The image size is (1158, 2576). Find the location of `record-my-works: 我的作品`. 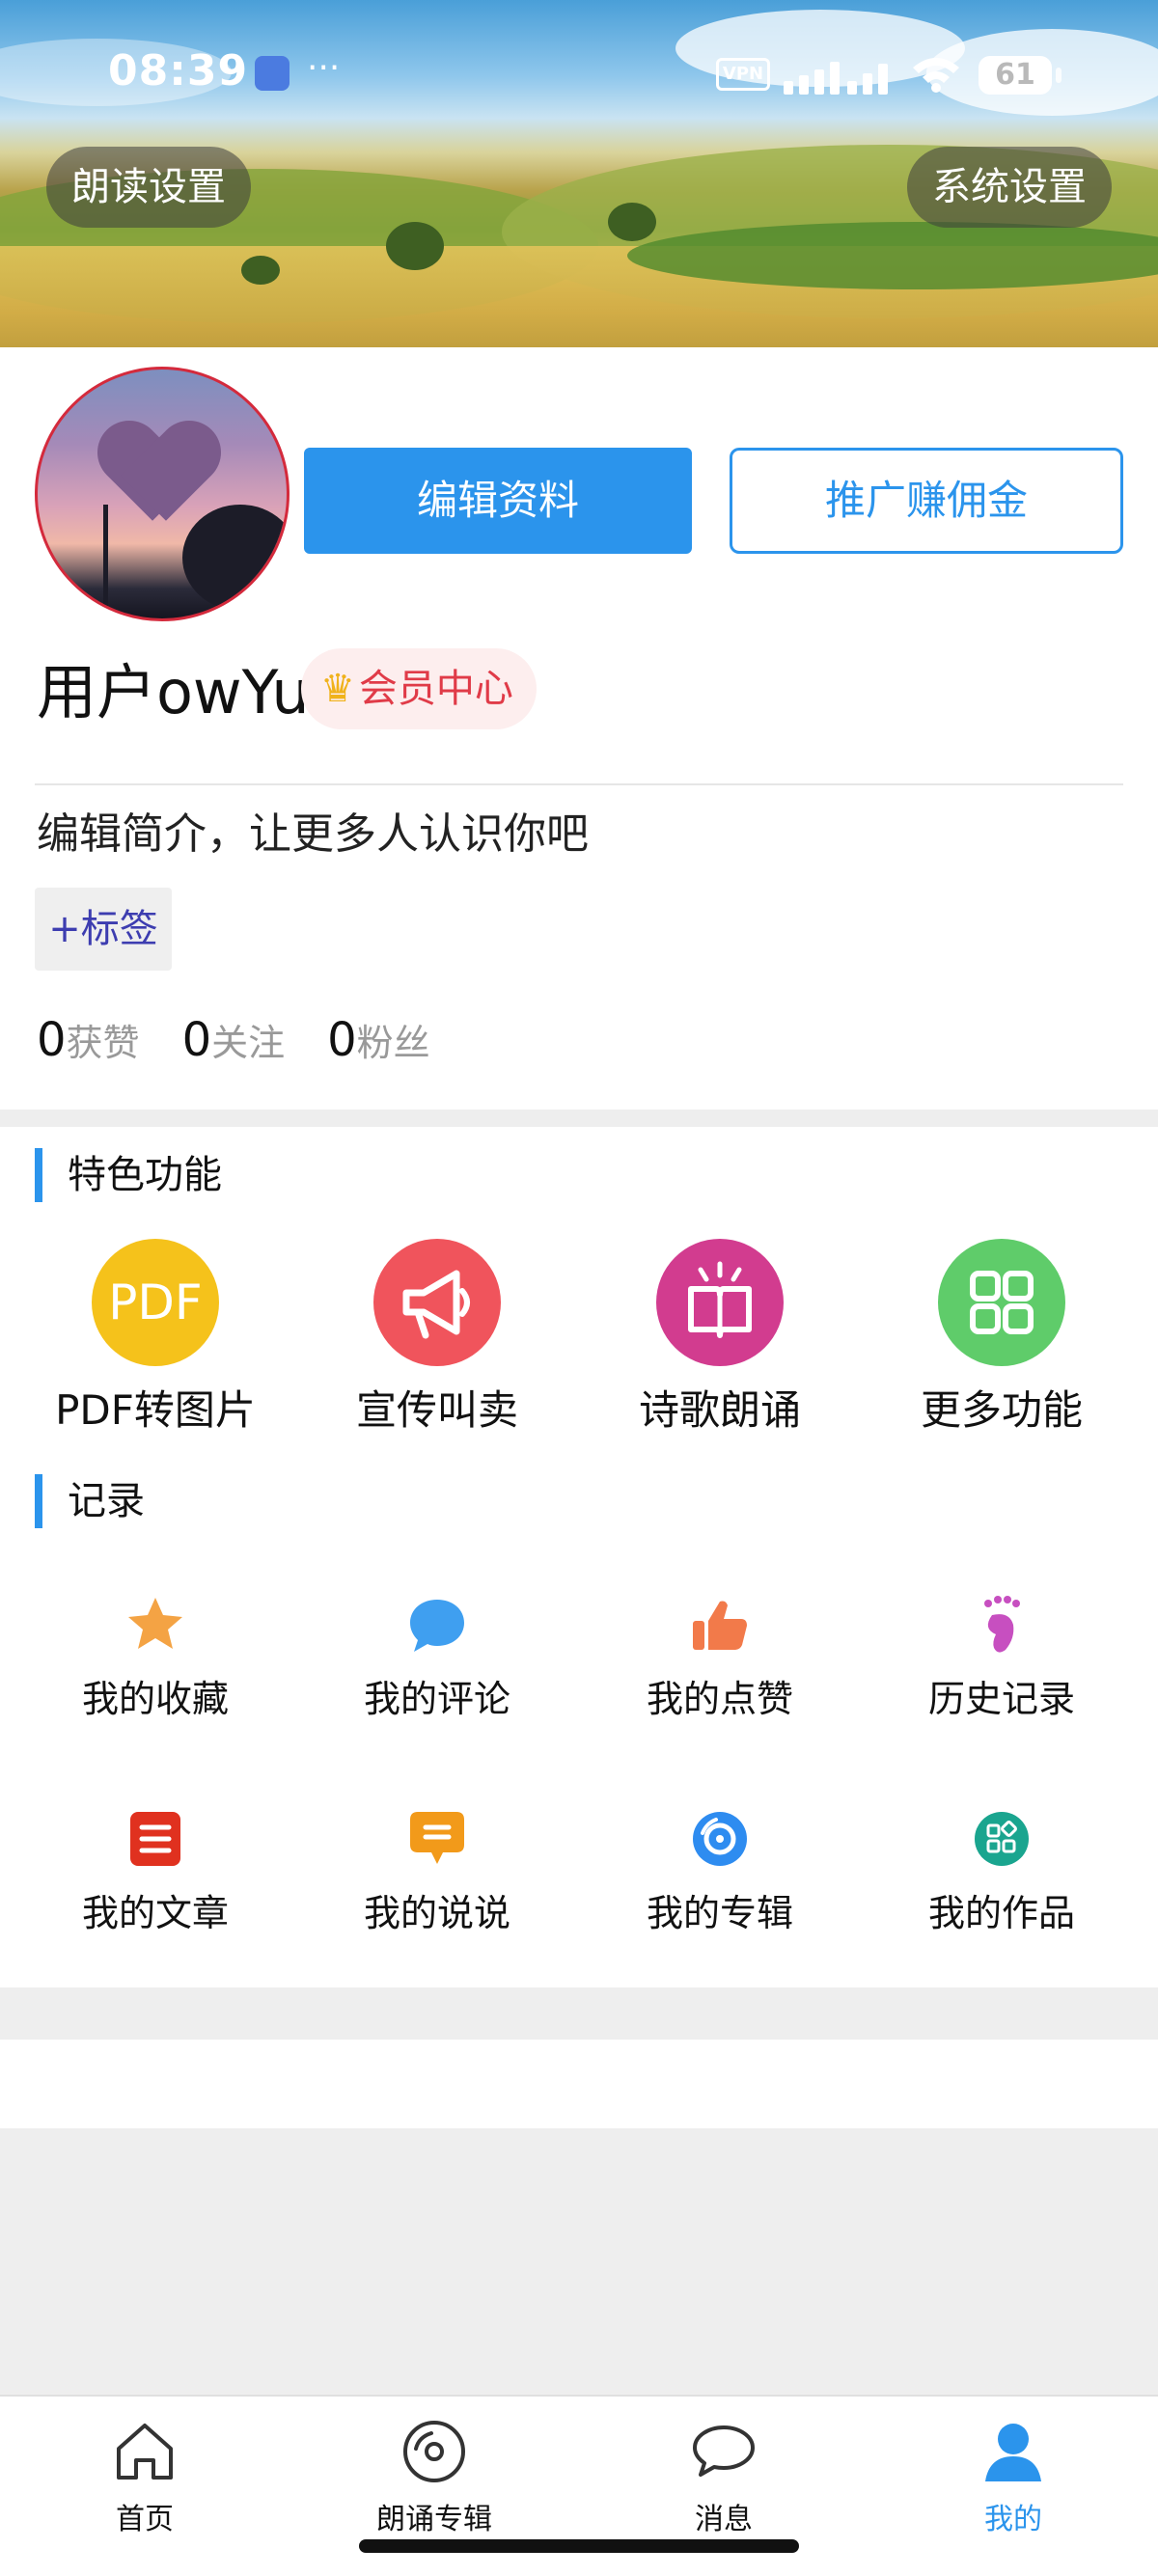

record-my-works: 我的作品 is located at coordinates (1001, 1872).